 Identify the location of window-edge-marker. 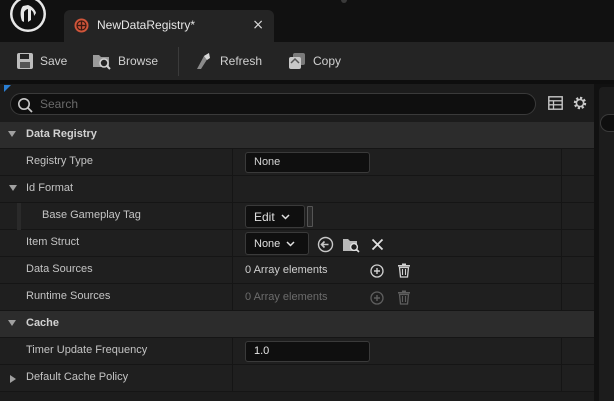
(344, 1).